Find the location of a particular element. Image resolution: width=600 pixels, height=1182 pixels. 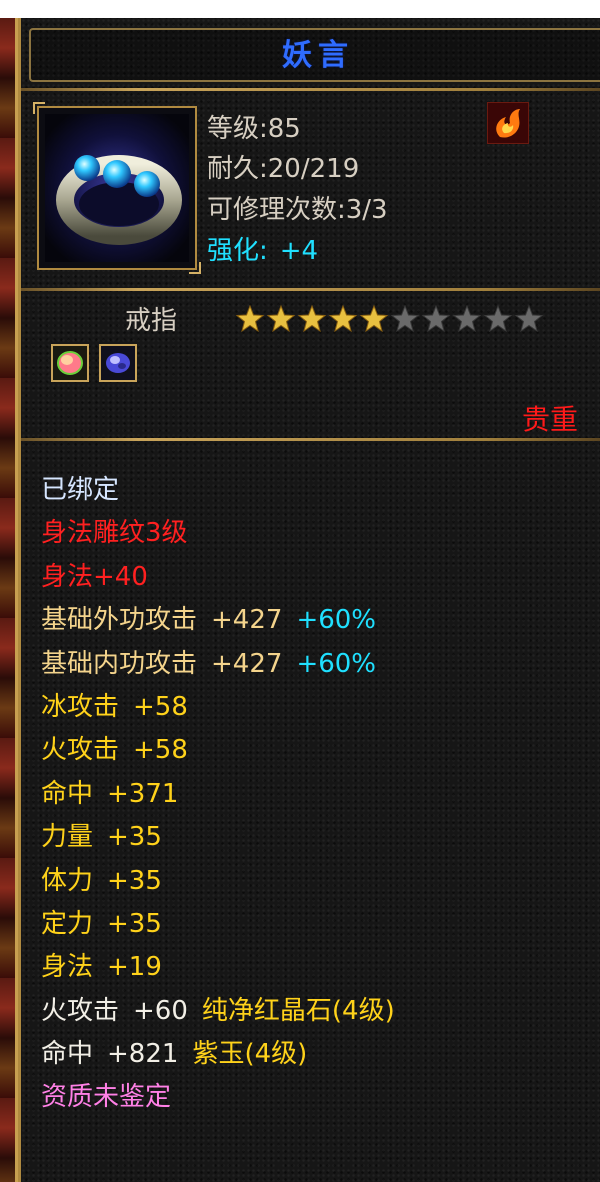

attribute-text: +19 is located at coordinates (134, 967).